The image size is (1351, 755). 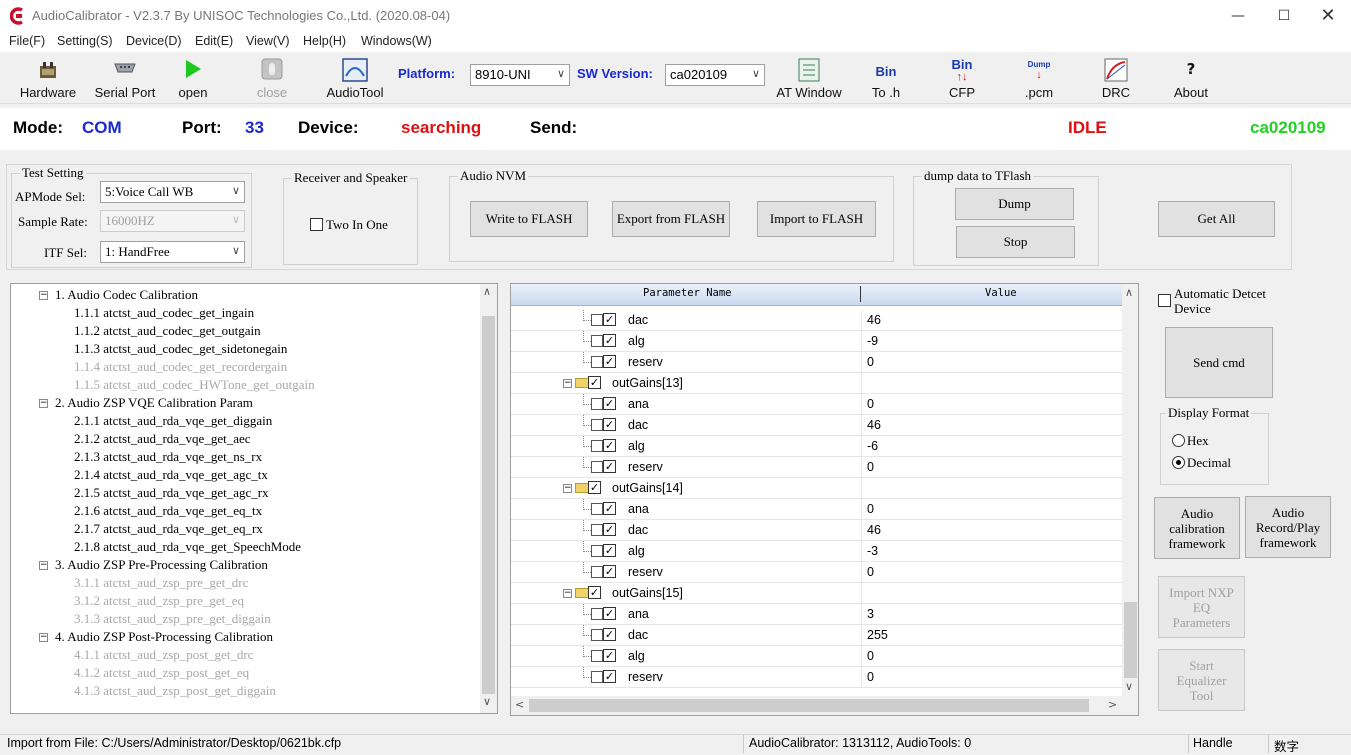 I want to click on open-button: open, so click(x=193, y=78).